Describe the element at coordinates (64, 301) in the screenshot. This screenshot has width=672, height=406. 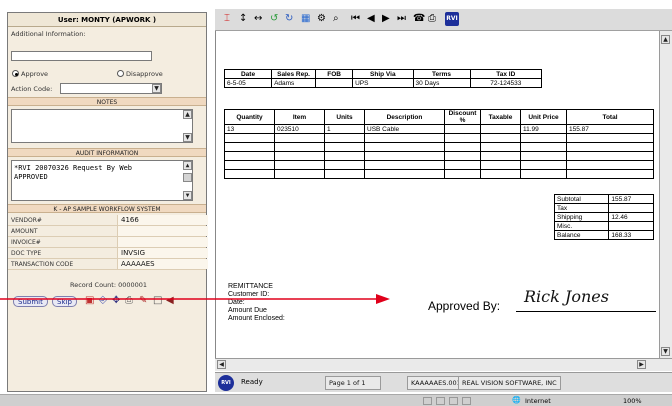
I see `skip-button: Skip` at that location.